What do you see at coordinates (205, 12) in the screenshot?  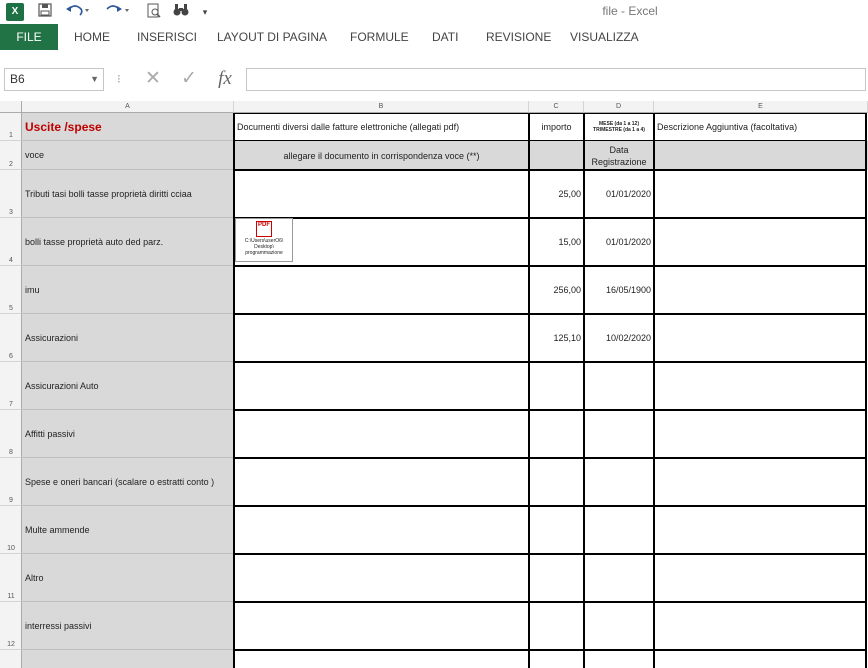 I see `customize-toolbar-icon: ▾` at bounding box center [205, 12].